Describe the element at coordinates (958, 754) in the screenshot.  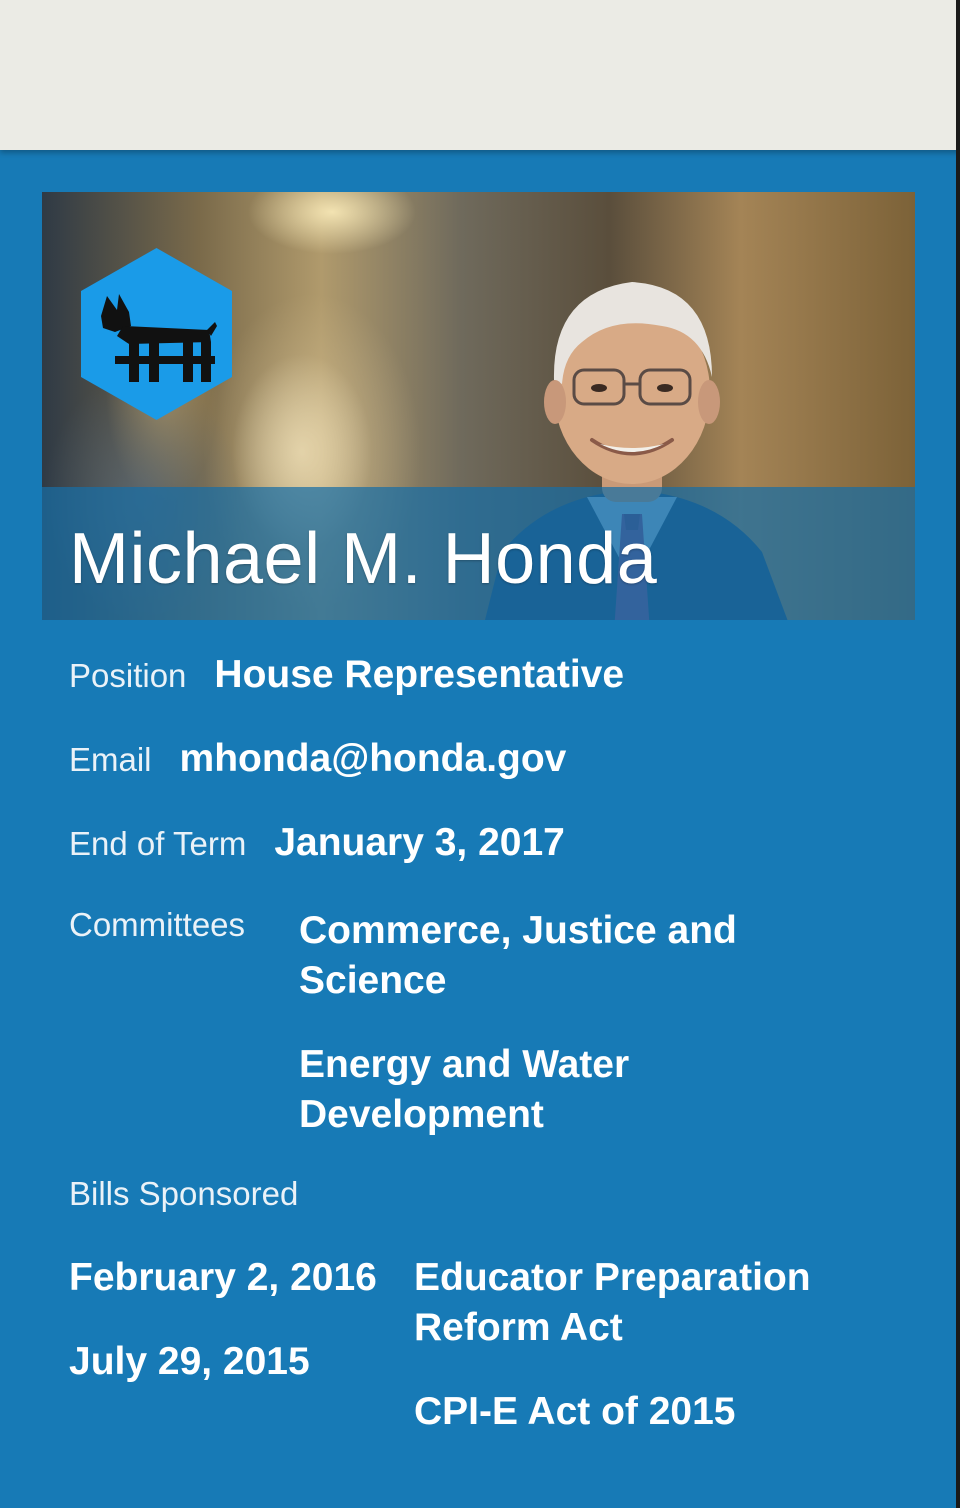
I see `window-edge` at that location.